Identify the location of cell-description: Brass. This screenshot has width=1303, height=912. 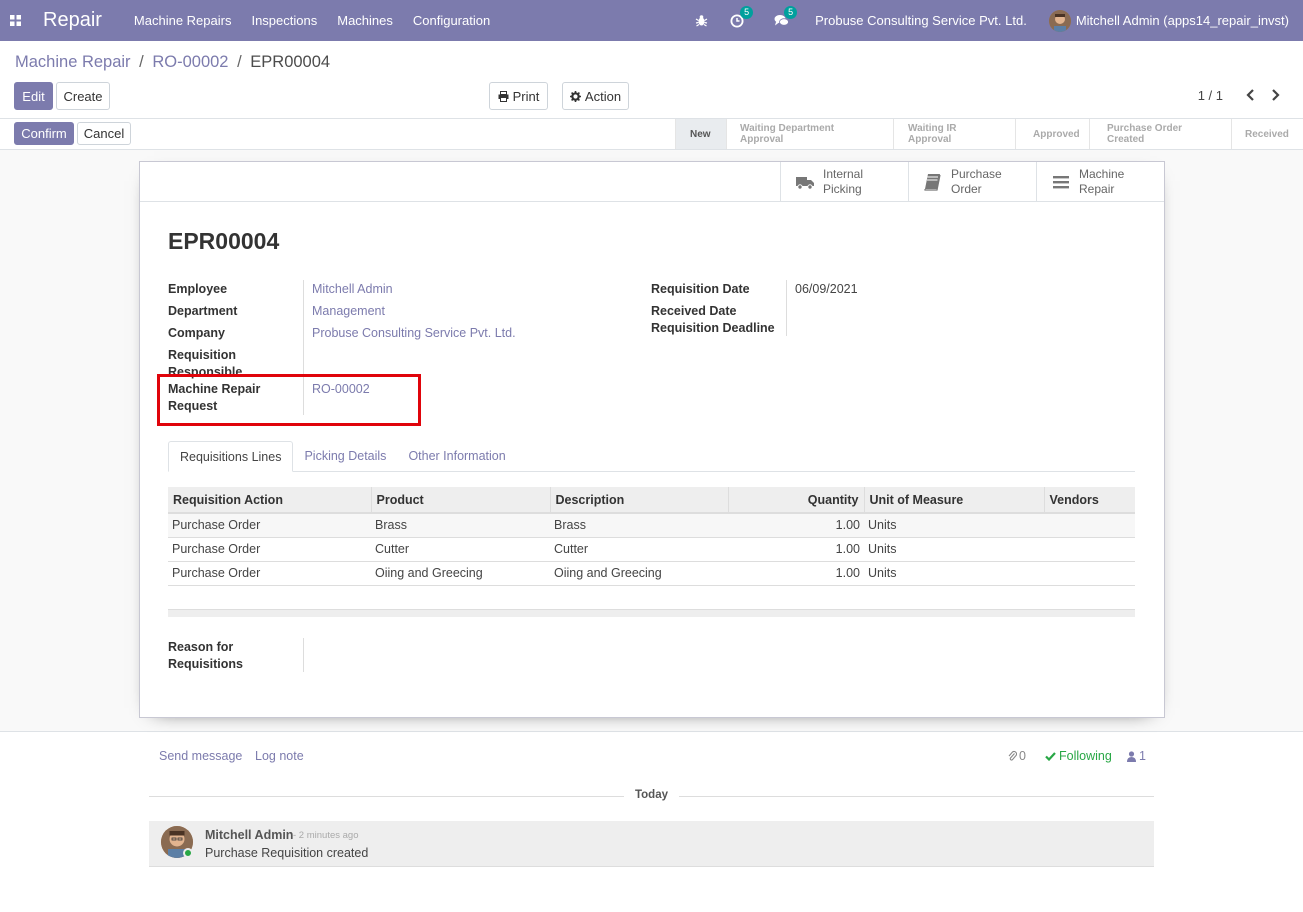
(639, 525).